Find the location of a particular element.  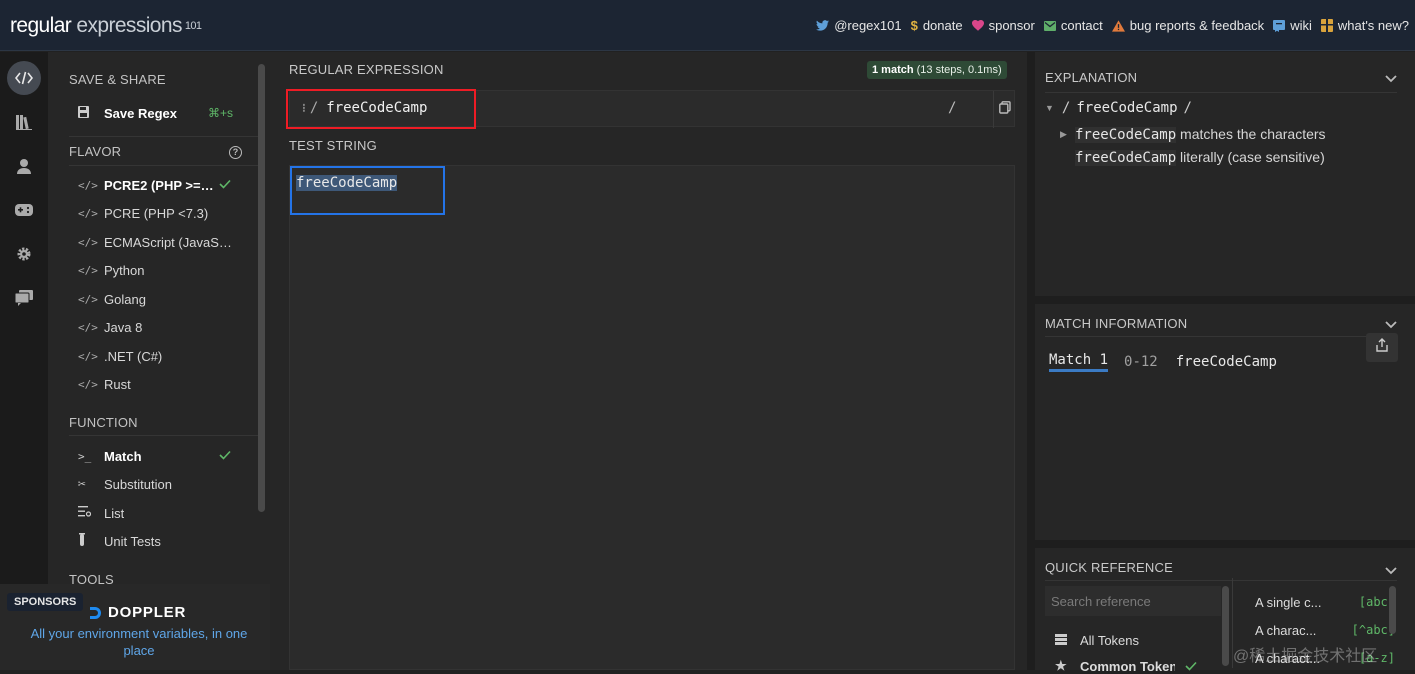

save-regex-shortcut: ⌘+s is located at coordinates (221, 113).